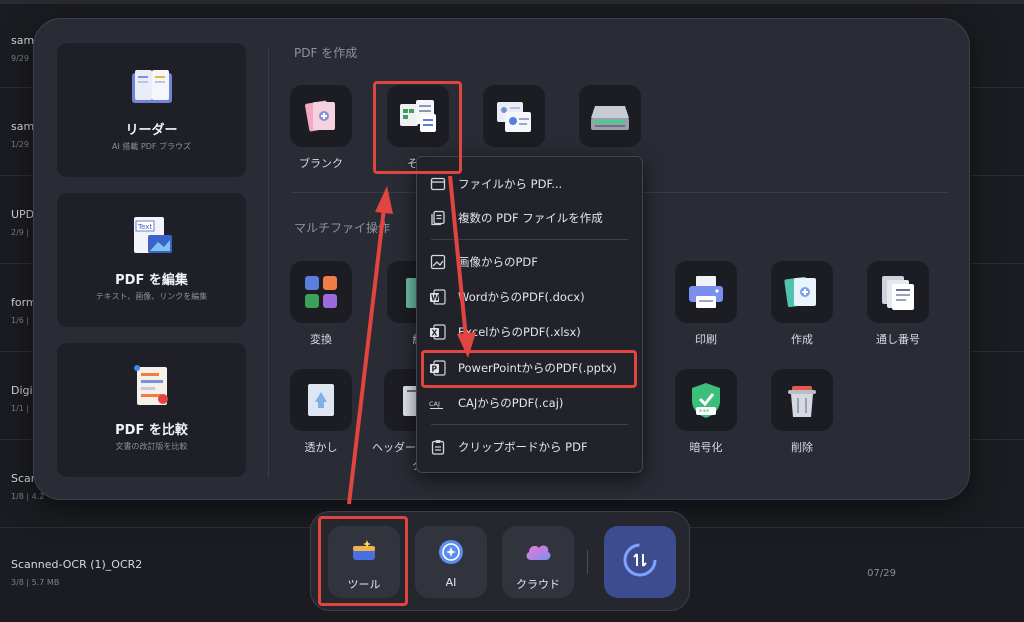 The width and height of the screenshot is (1024, 622). What do you see at coordinates (411, 340) in the screenshot?
I see `annotation-arrows` at bounding box center [411, 340].